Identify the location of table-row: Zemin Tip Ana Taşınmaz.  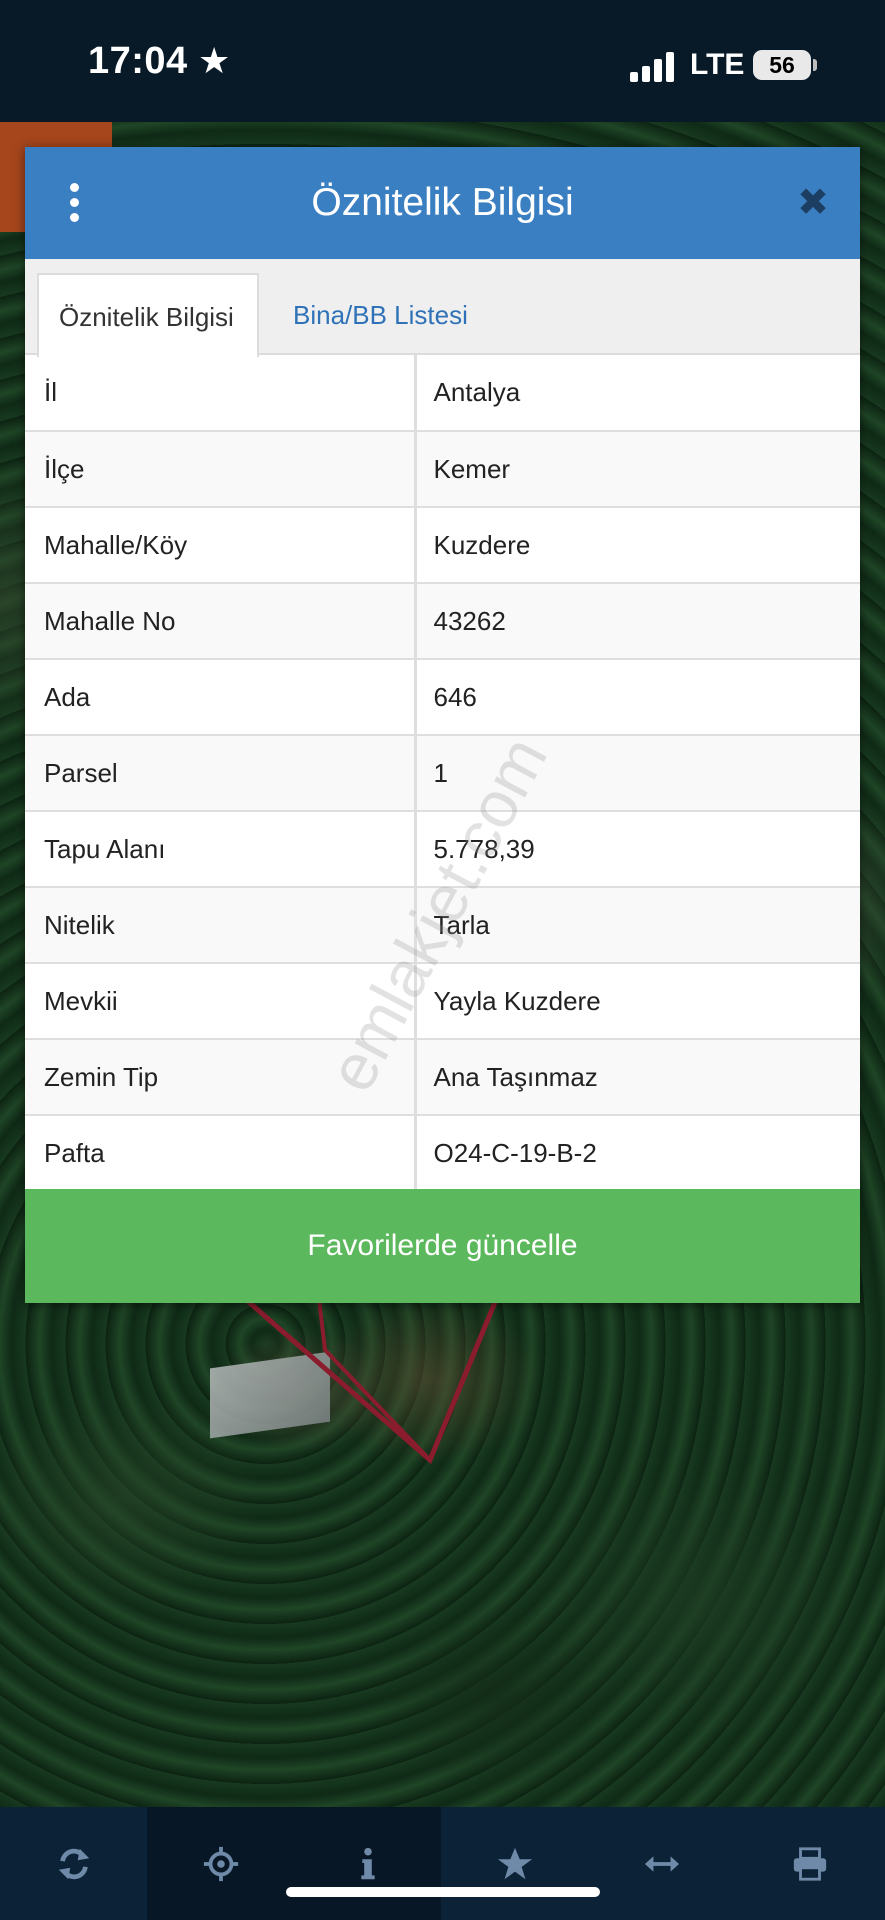
(442, 1076).